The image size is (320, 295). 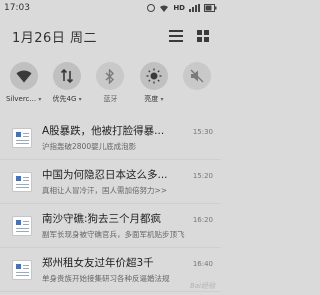 I want to click on notification-subtitle: 单身贵族开始接集研习各种反逼婚法规, so click(x=106, y=278).